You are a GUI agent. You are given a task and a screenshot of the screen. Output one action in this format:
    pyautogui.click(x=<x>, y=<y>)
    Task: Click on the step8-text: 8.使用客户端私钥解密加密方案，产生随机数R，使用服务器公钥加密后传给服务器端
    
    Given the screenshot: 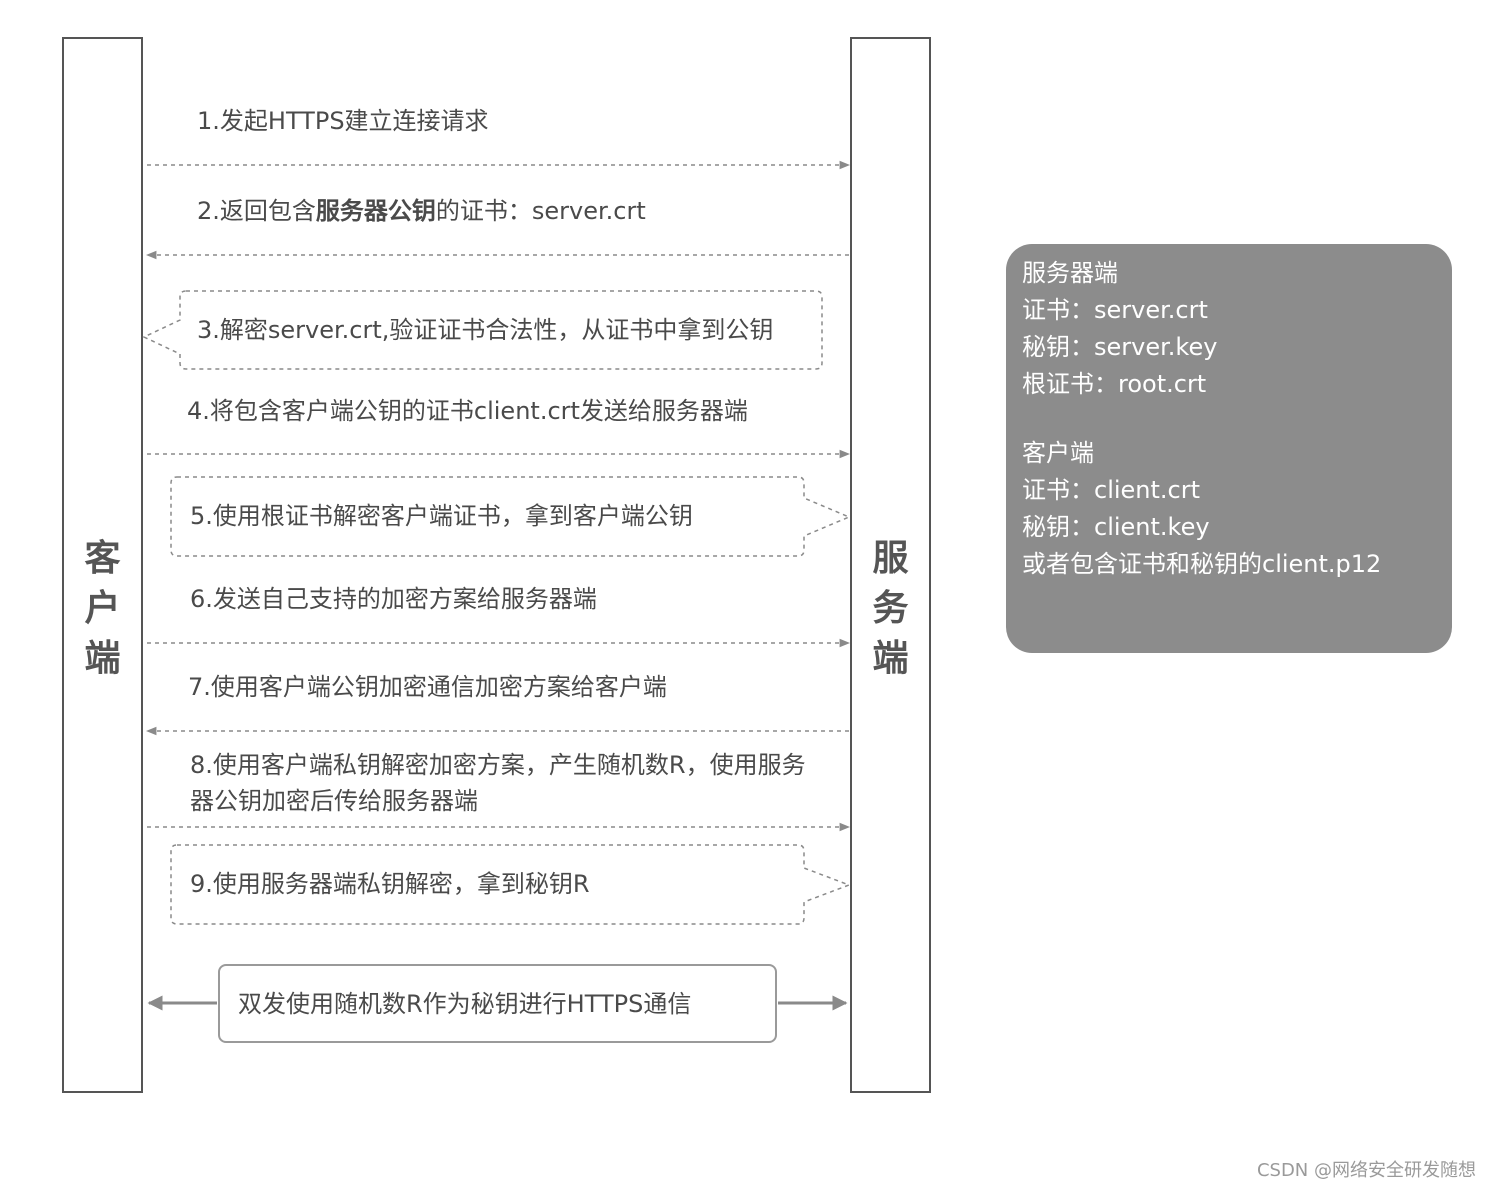 What is the action you would take?
    pyautogui.click(x=498, y=783)
    